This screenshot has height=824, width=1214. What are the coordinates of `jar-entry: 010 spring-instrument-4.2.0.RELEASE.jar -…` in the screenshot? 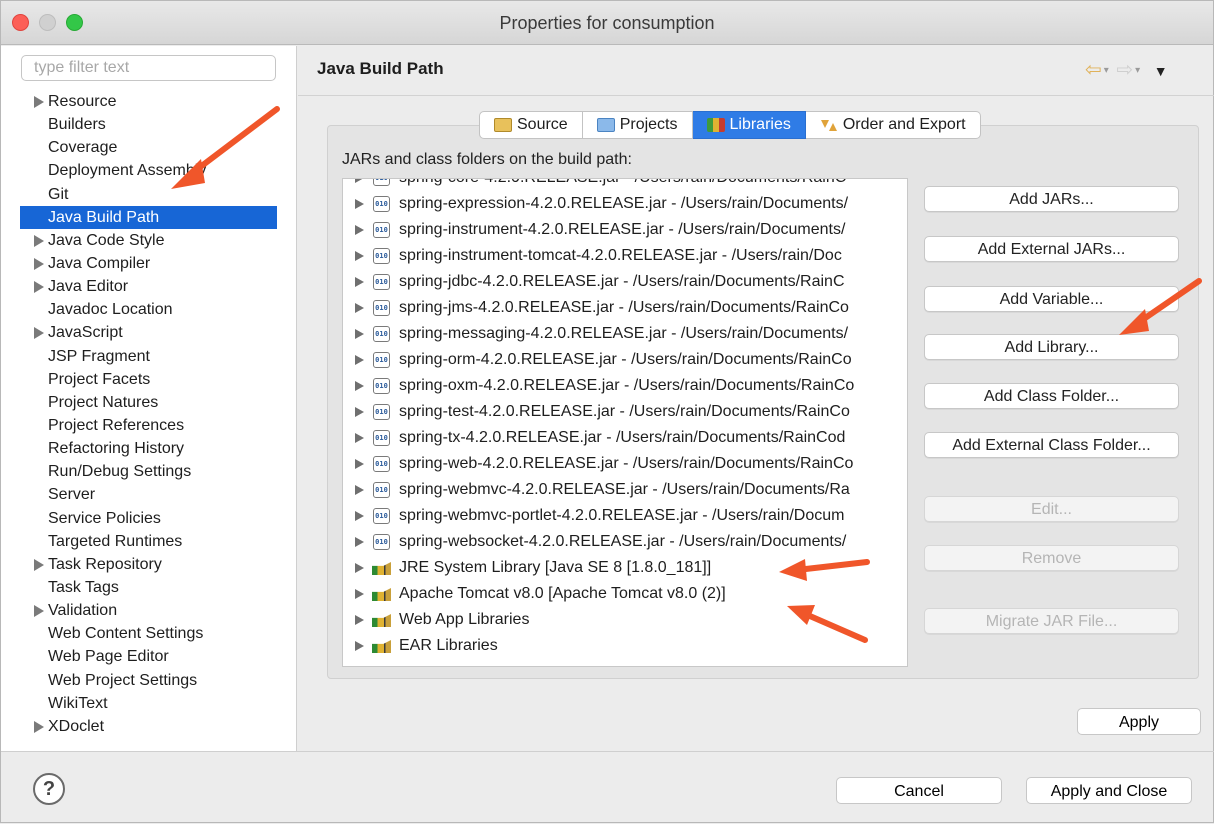 It's located at (625, 230).